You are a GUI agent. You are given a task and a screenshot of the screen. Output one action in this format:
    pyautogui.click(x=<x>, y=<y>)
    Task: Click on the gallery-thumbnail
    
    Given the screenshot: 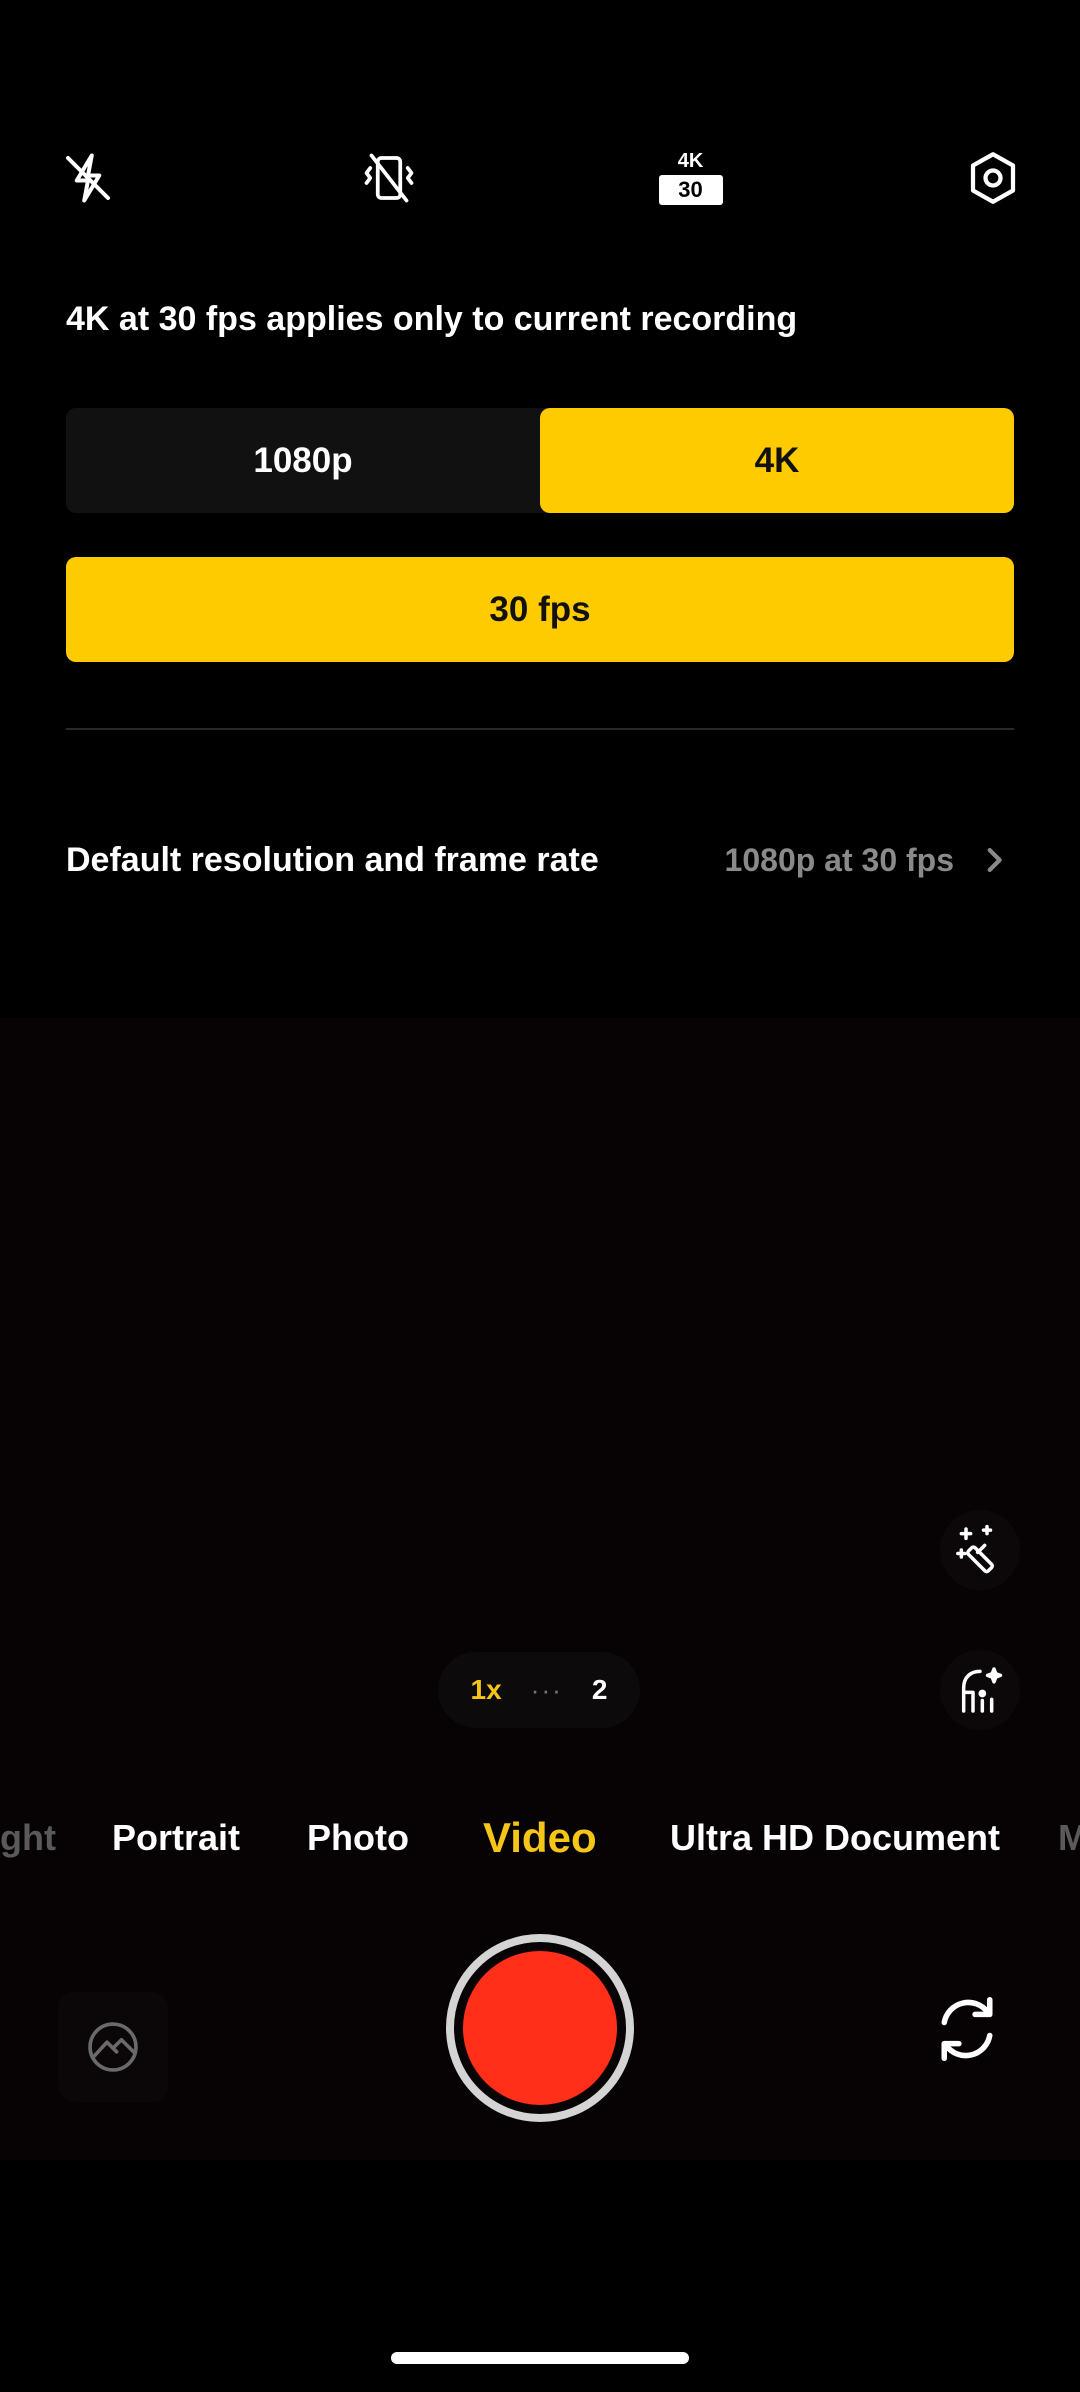 What is the action you would take?
    pyautogui.click(x=113, y=2047)
    